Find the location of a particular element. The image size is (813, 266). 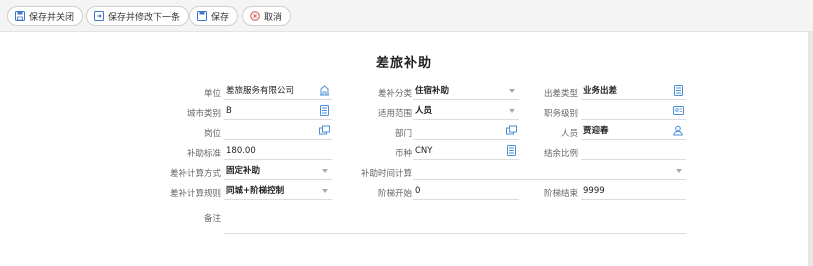

trip-type-value: 业务出差 is located at coordinates (600, 91).